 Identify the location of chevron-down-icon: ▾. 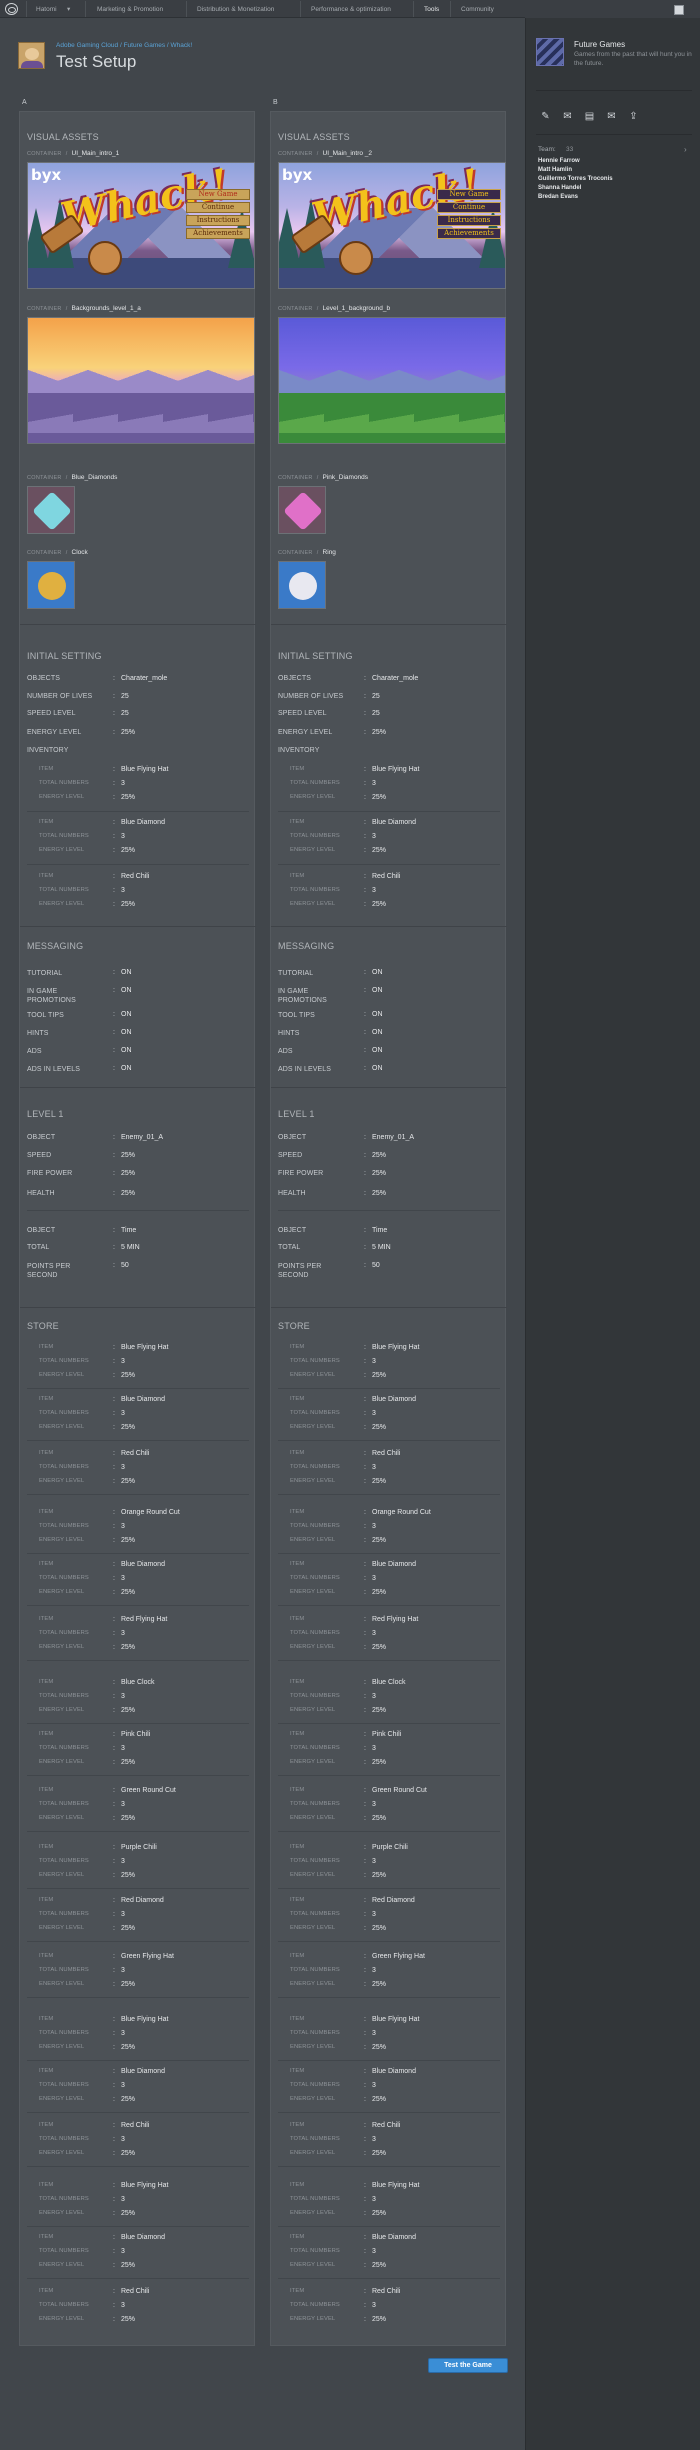
(68, 9).